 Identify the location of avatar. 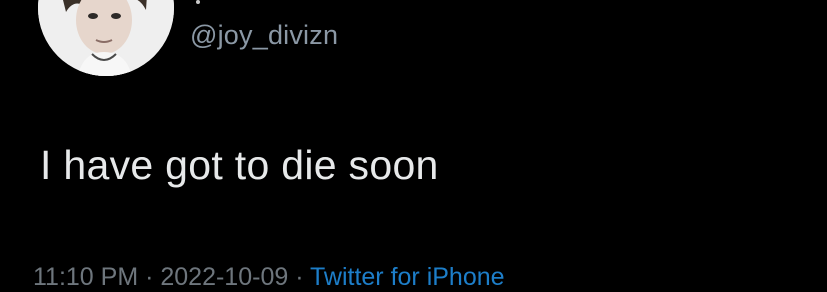
(106, 38).